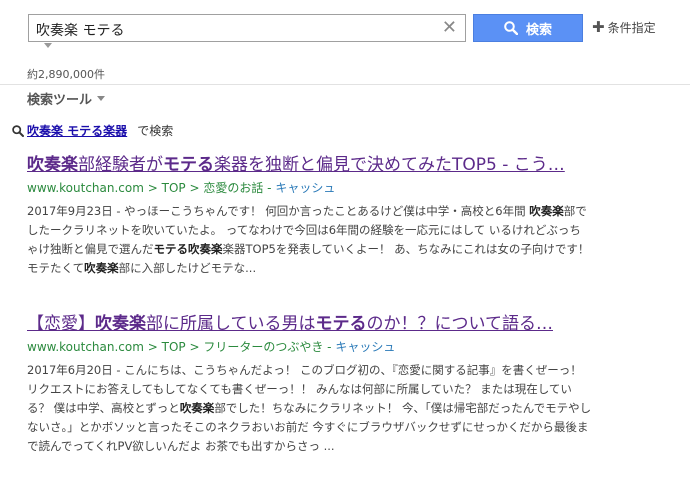 The height and width of the screenshot is (495, 690). Describe the element at coordinates (120, 165) in the screenshot. I see `text-segment: 部経験者が` at that location.